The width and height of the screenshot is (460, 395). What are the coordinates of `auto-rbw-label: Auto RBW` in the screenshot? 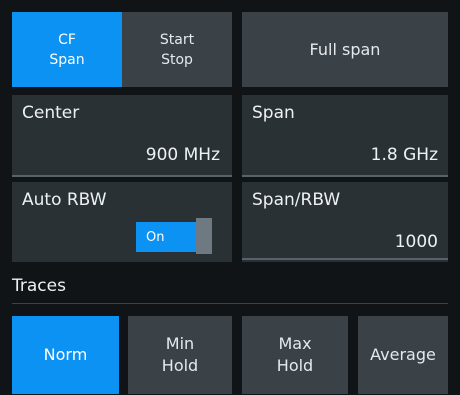 It's located at (64, 200).